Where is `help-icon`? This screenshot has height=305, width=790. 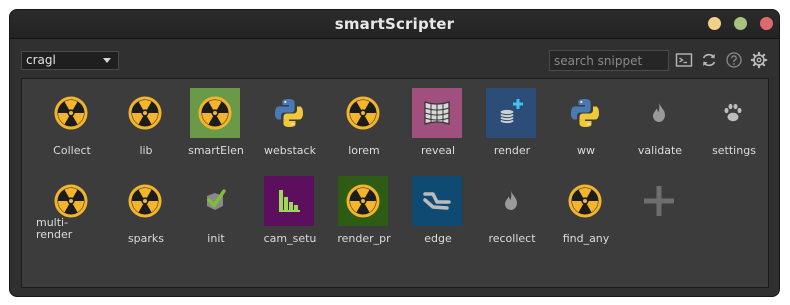 help-icon is located at coordinates (734, 60).